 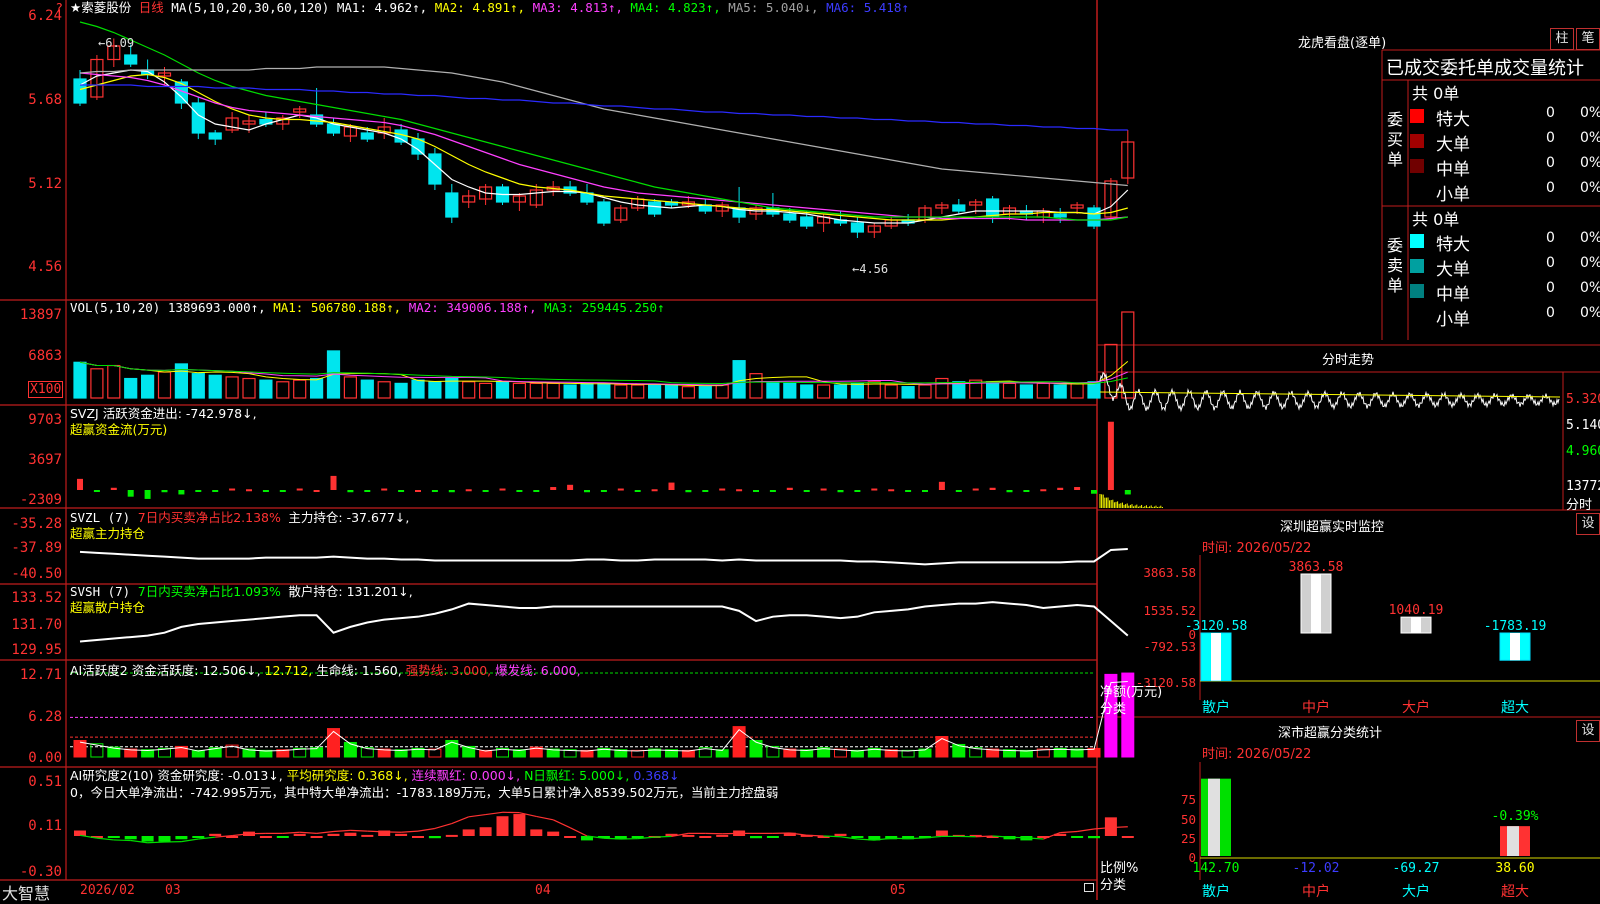 I want to click on category-label: 散户, so click(x=1216, y=891).